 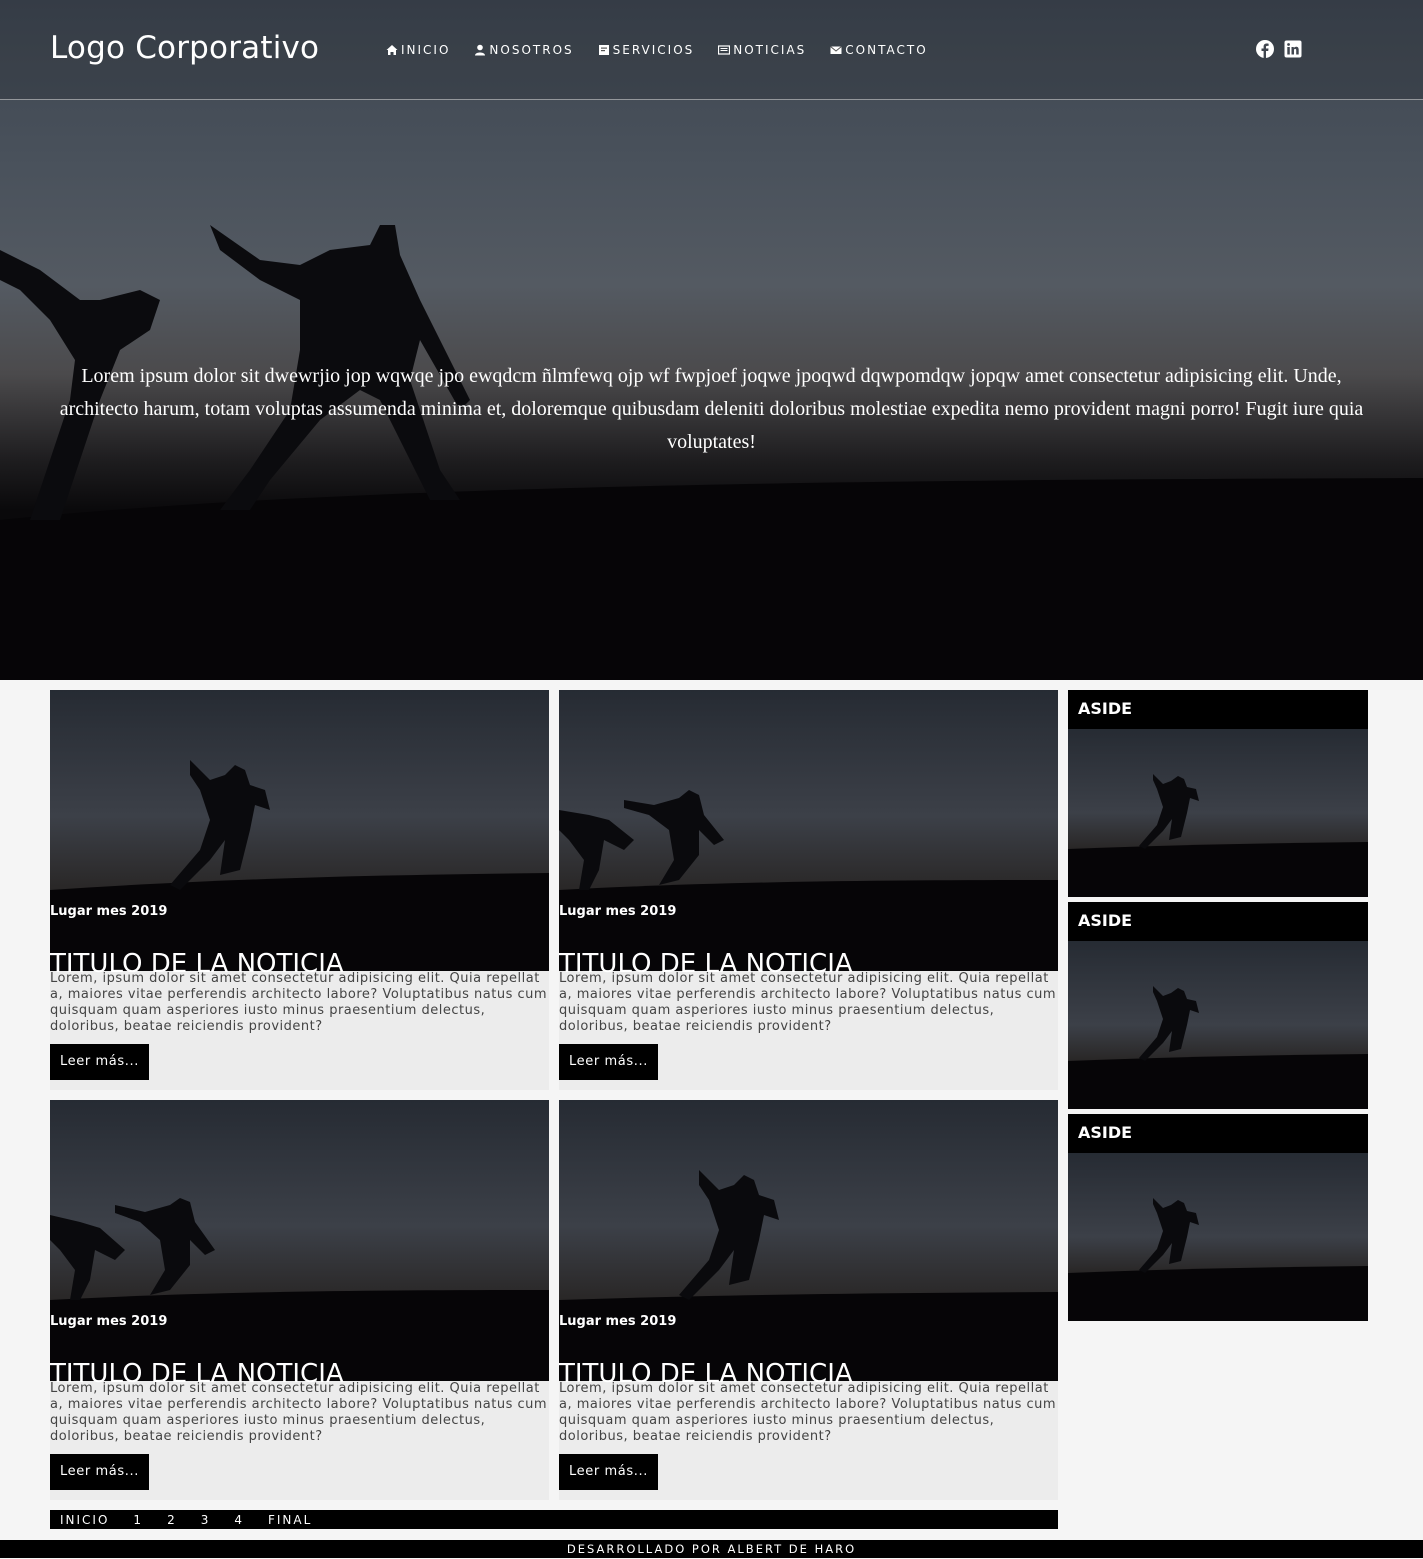 I want to click on nav-item-nosotros: NOSOTROS, so click(x=523, y=50).